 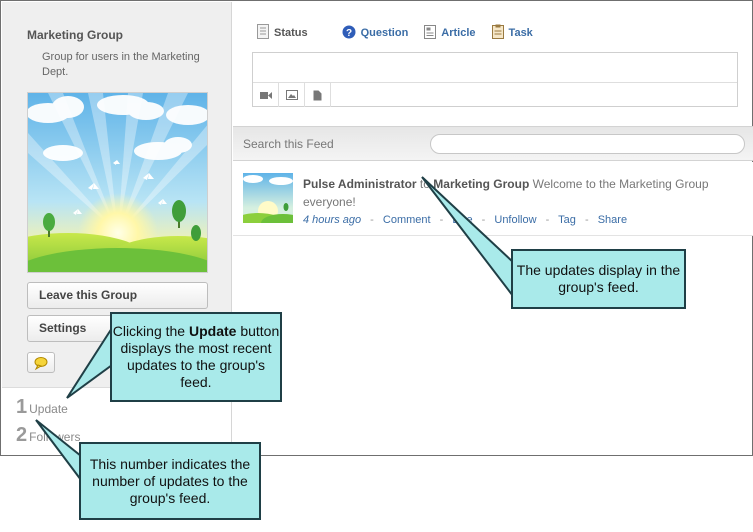 What do you see at coordinates (587, 144) in the screenshot?
I see `search-input` at bounding box center [587, 144].